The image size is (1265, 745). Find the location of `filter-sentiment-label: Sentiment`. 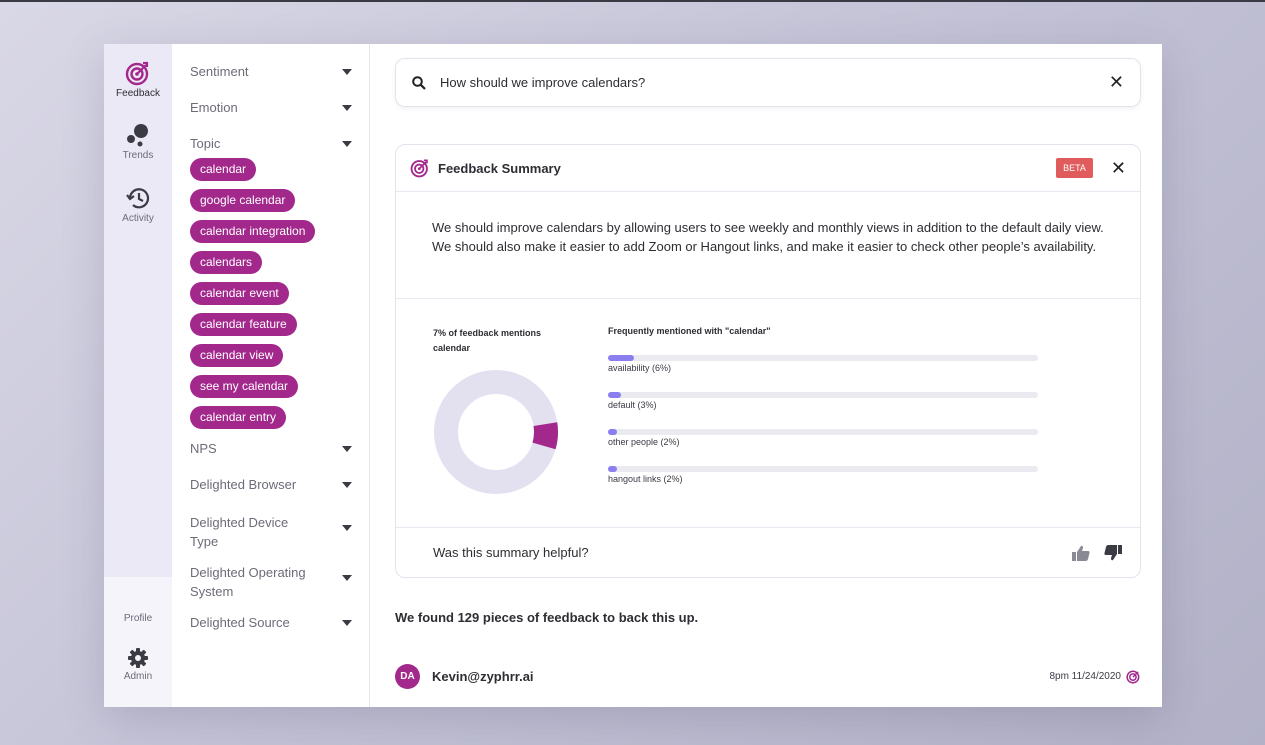

filter-sentiment-label: Sentiment is located at coordinates (219, 71).